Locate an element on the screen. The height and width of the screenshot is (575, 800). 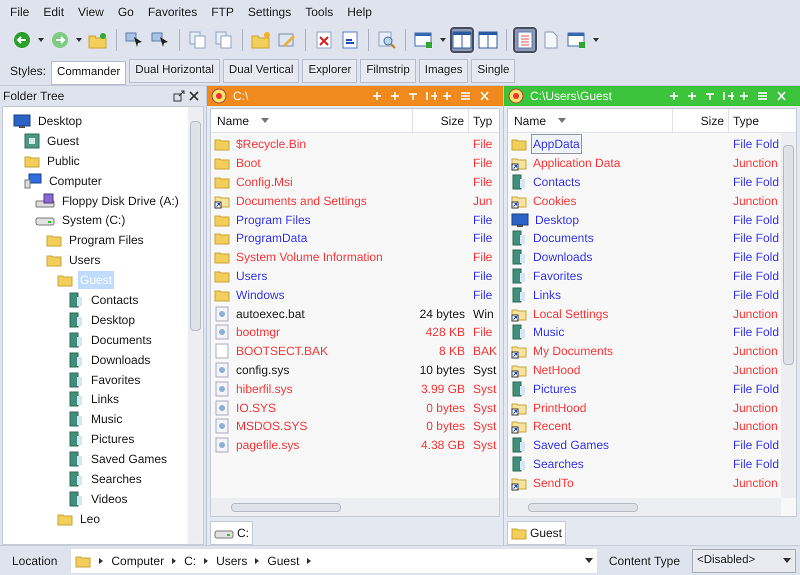
file-name: Downloads is located at coordinates (562, 257).